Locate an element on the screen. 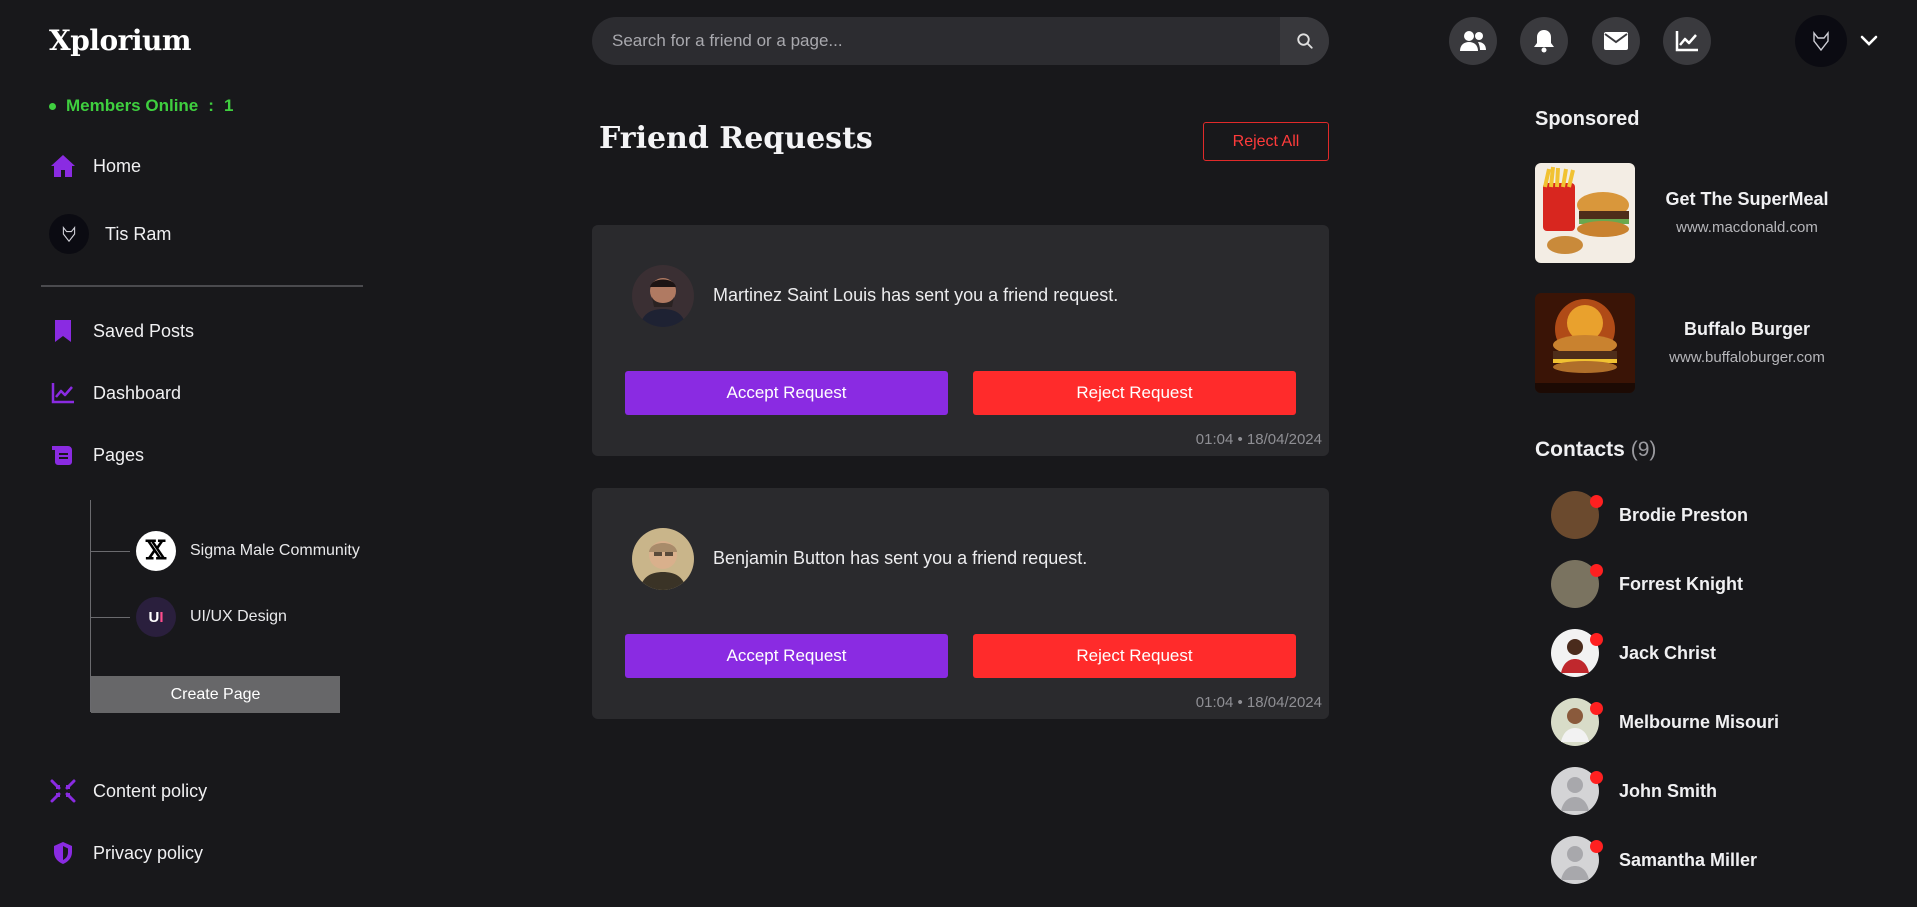 The image size is (1917, 907). messages-button is located at coordinates (1616, 41).